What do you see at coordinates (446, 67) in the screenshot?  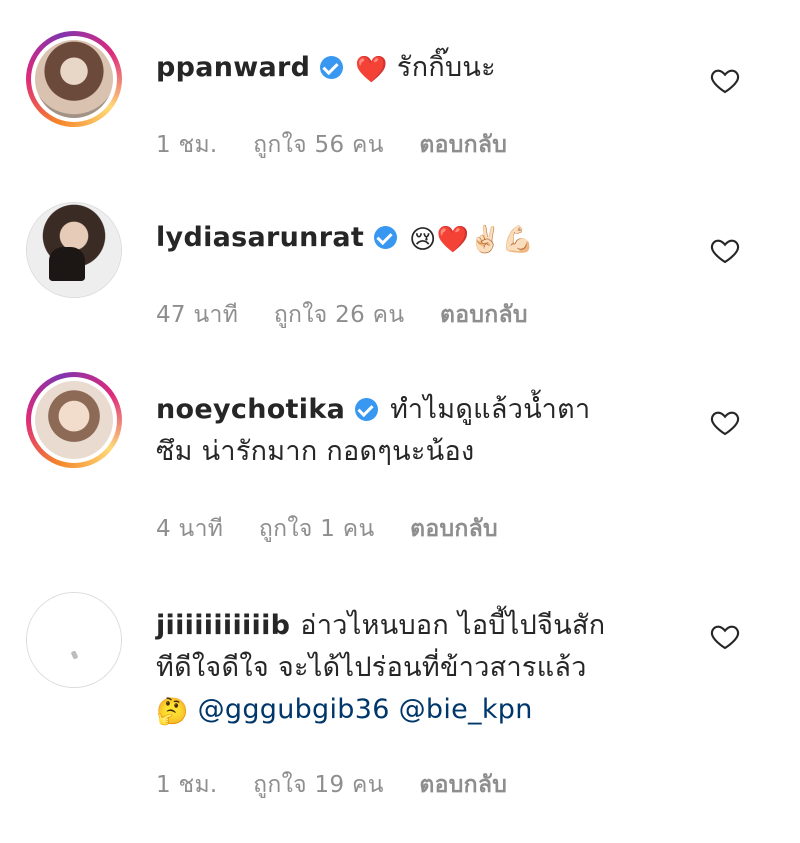 I see `comment-text: รักกิ๊บนะ` at bounding box center [446, 67].